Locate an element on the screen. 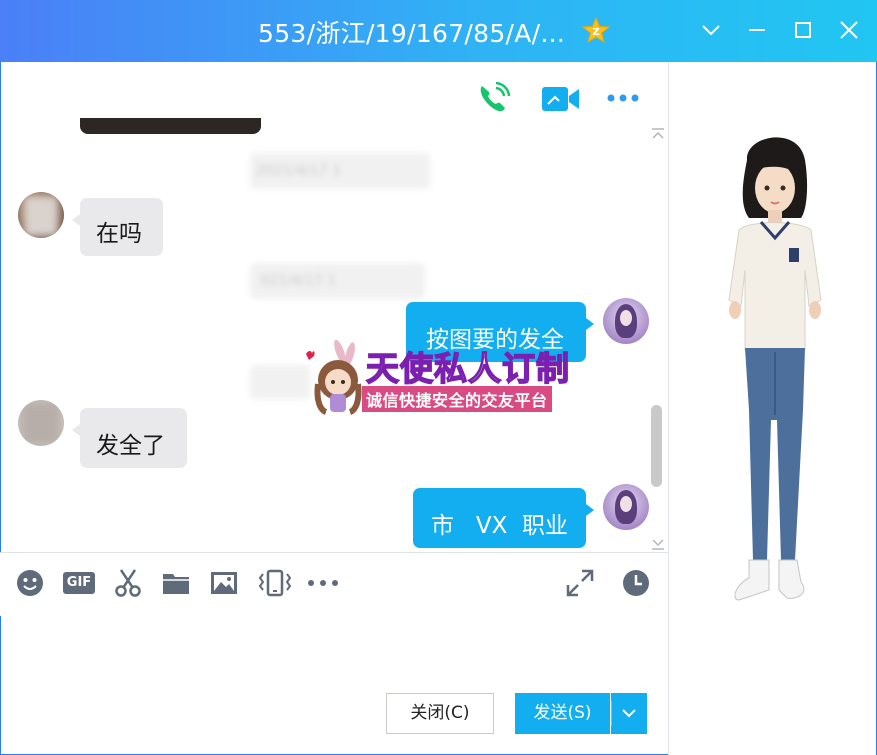 Image resolution: width=877 pixels, height=755 pixels. message-bubble: 在吗 is located at coordinates (121, 227).